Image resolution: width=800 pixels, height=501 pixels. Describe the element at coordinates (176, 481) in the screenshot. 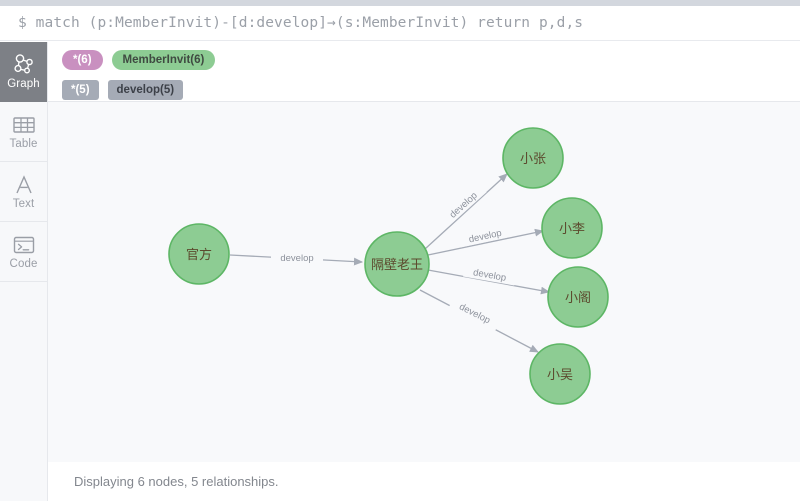

I see `status-text: Displaying 6 nodes, 5 relationships.` at that location.